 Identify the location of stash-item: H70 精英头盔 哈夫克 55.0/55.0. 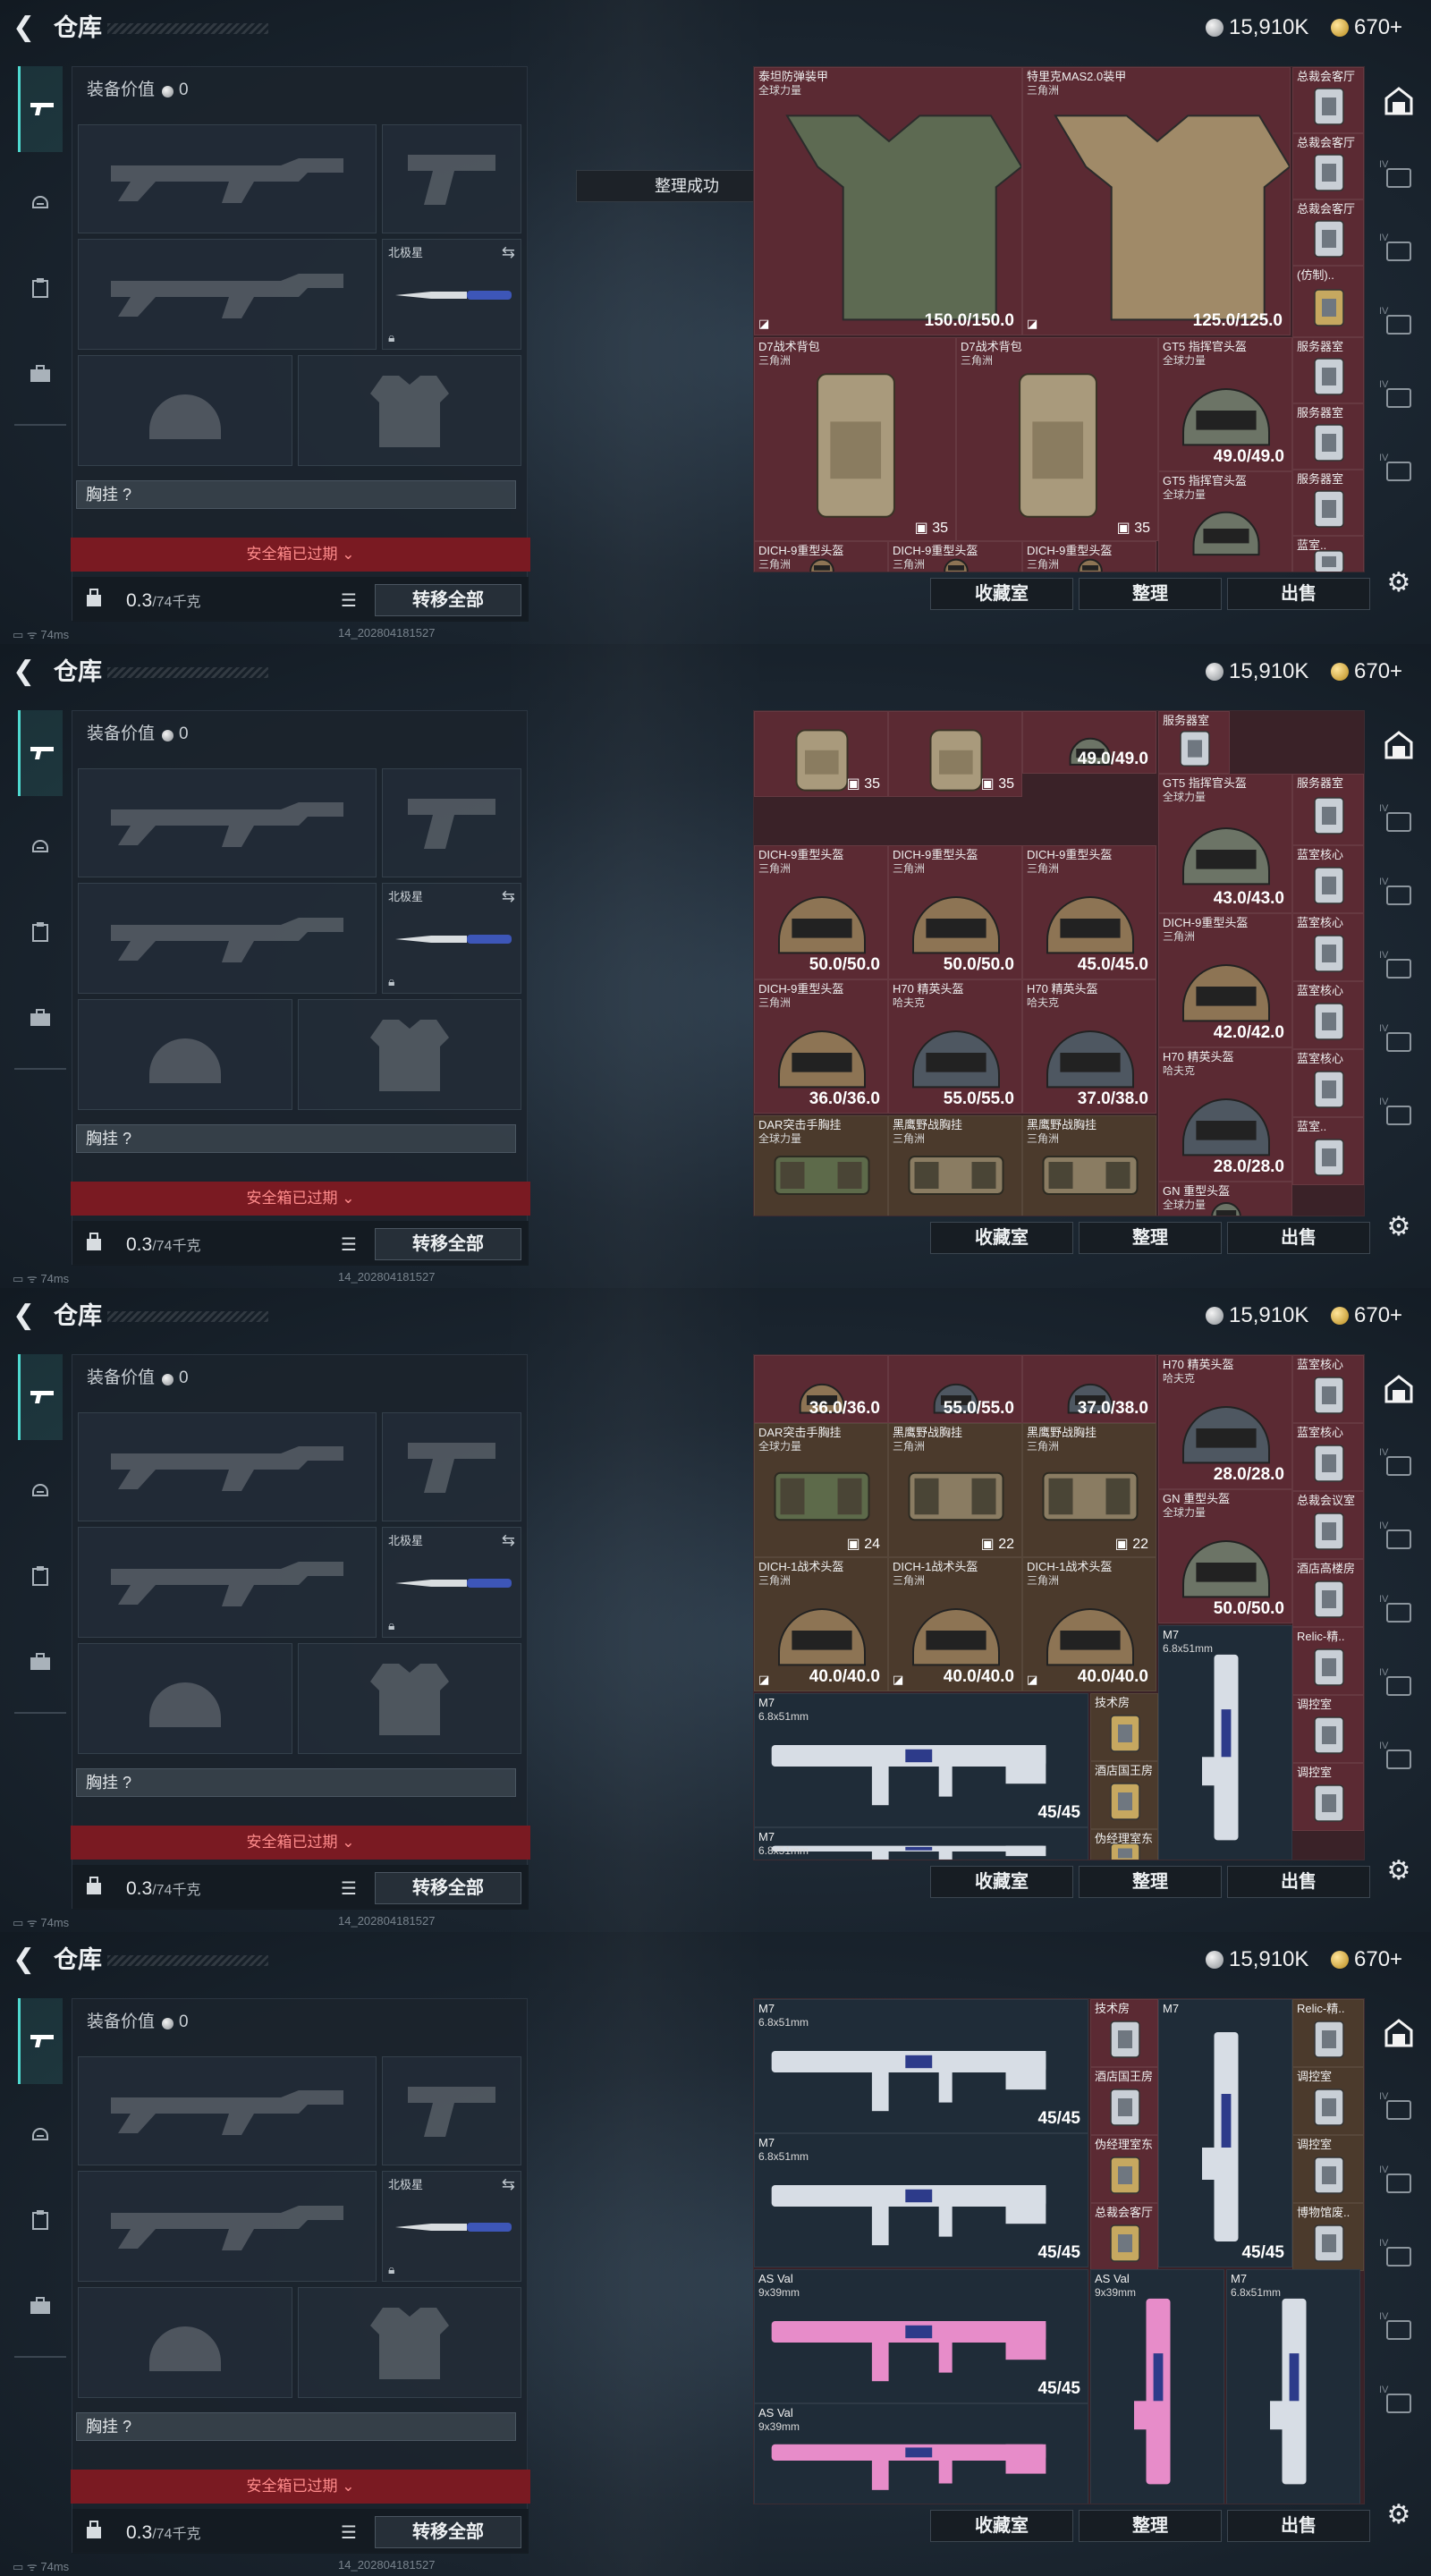
(955, 1046).